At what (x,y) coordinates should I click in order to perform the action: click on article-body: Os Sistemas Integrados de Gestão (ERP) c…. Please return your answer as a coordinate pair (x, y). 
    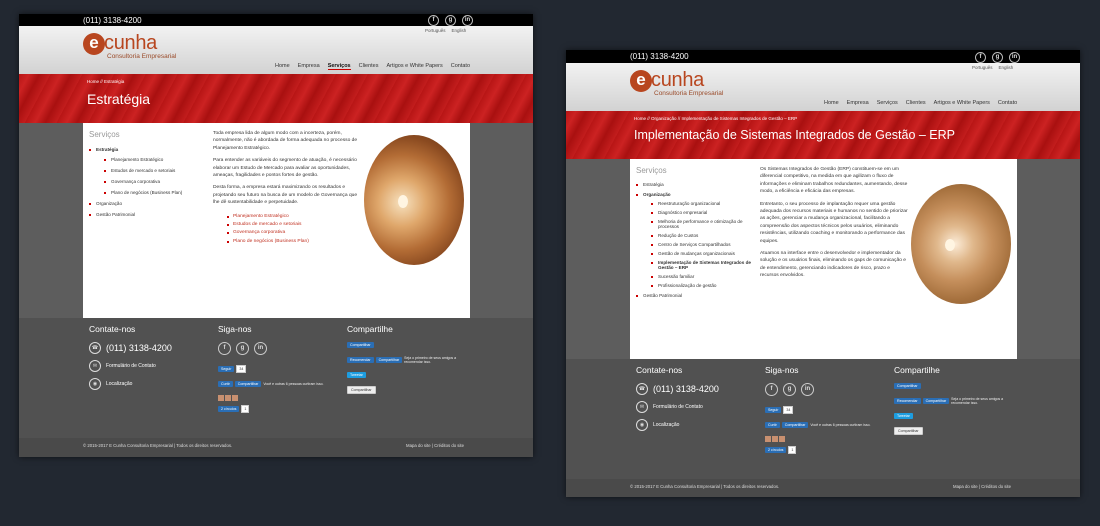
    Looking at the image, I should click on (834, 225).